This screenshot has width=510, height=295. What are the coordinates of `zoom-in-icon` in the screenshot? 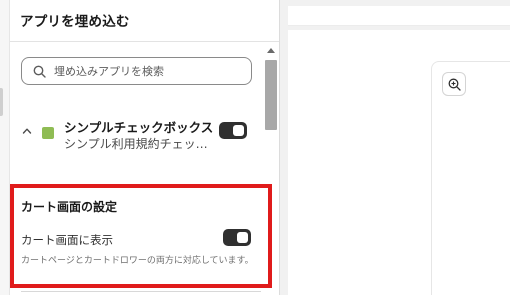 It's located at (454, 84).